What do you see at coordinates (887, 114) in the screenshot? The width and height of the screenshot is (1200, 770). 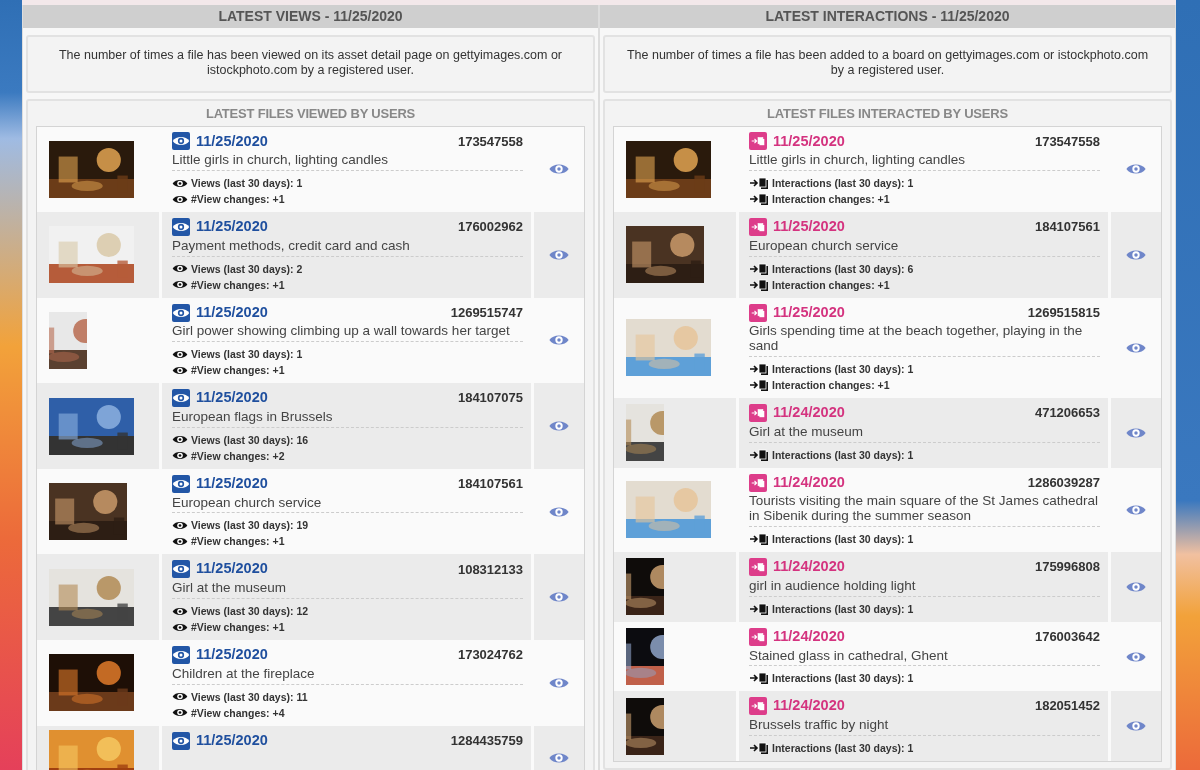 I see `list-title: LATEST FILES INTERACTED BY USERS` at bounding box center [887, 114].